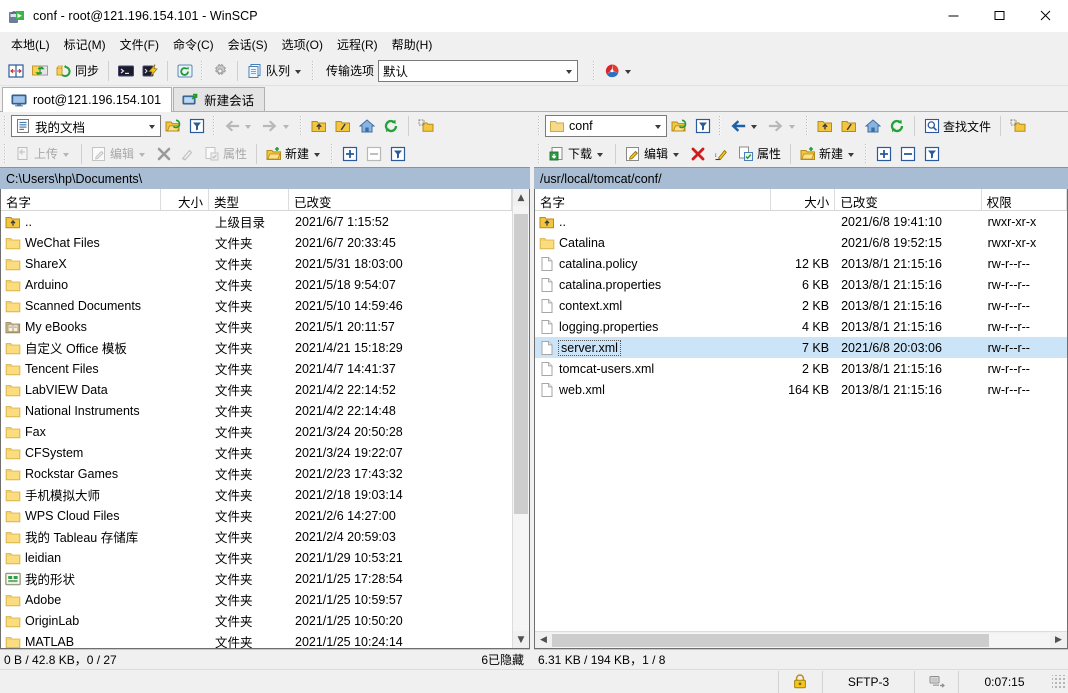 This screenshot has width=1068, height=693. What do you see at coordinates (801, 242) in the screenshot?
I see `remote-file-row: Catalina 2021/6/8 19:52:15 rwxr-xr-x` at bounding box center [801, 242].